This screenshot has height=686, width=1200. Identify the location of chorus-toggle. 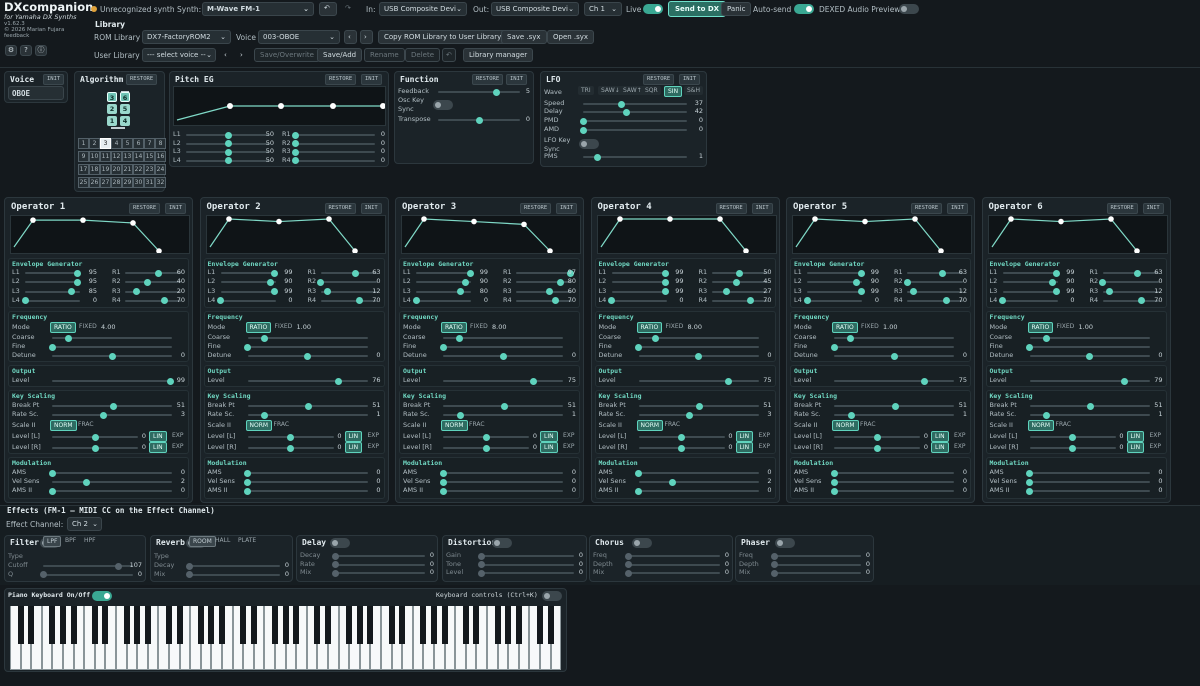
(642, 543).